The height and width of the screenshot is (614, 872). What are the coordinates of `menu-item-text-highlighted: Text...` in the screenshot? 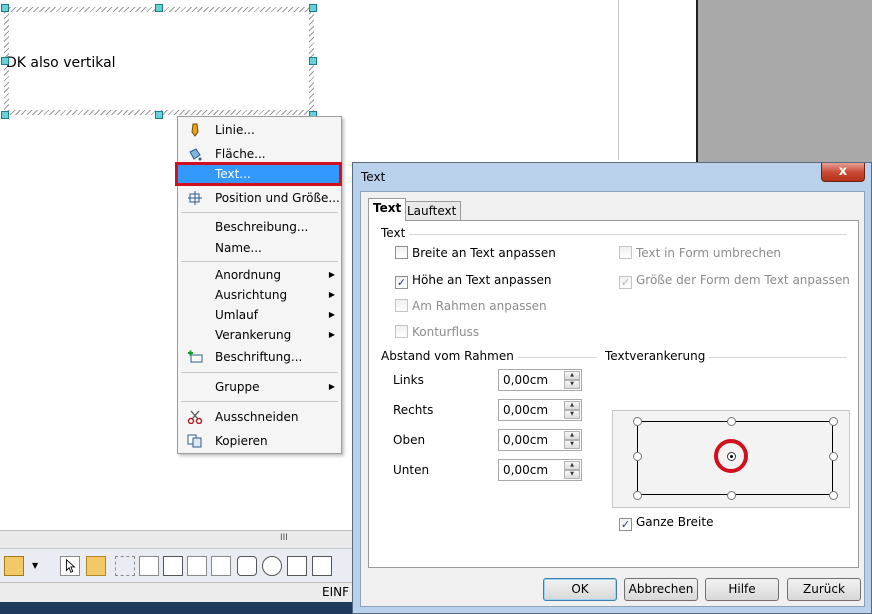 It's located at (233, 174).